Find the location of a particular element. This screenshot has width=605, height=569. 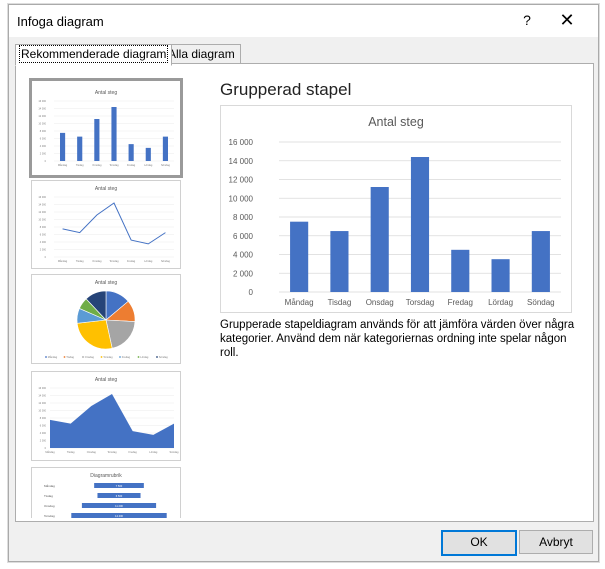

title-bar: Infoga diagram ? ✕ is located at coordinates (303, 21).